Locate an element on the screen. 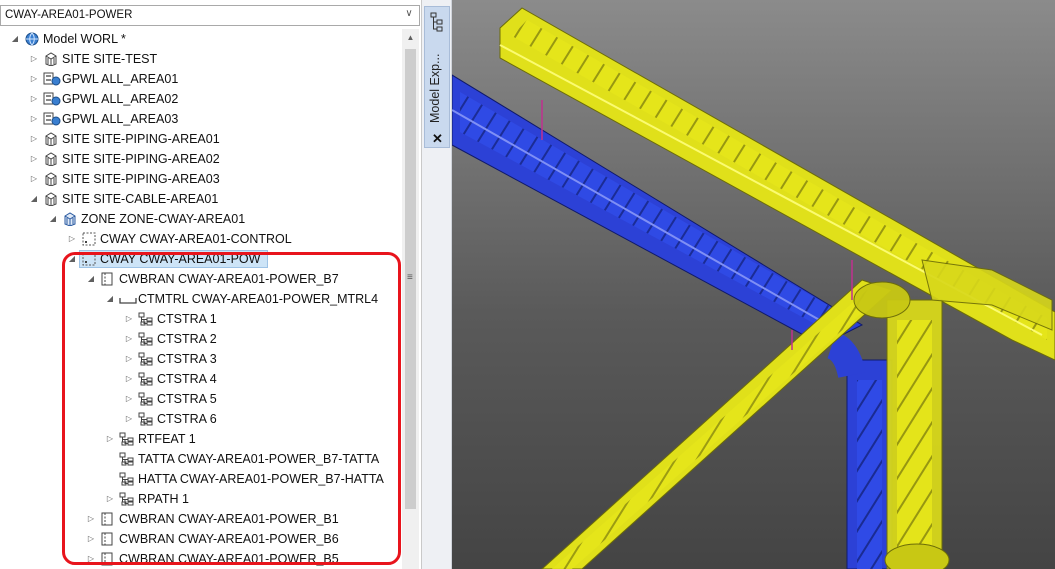  tree-item-label: SITE SITE-TEST is located at coordinates (110, 59).